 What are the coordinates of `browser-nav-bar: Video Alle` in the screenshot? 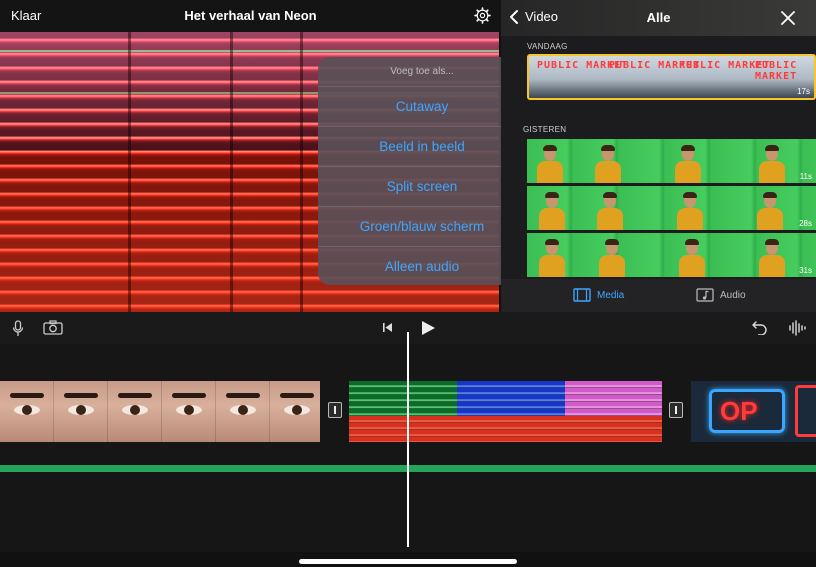 It's located at (658, 18).